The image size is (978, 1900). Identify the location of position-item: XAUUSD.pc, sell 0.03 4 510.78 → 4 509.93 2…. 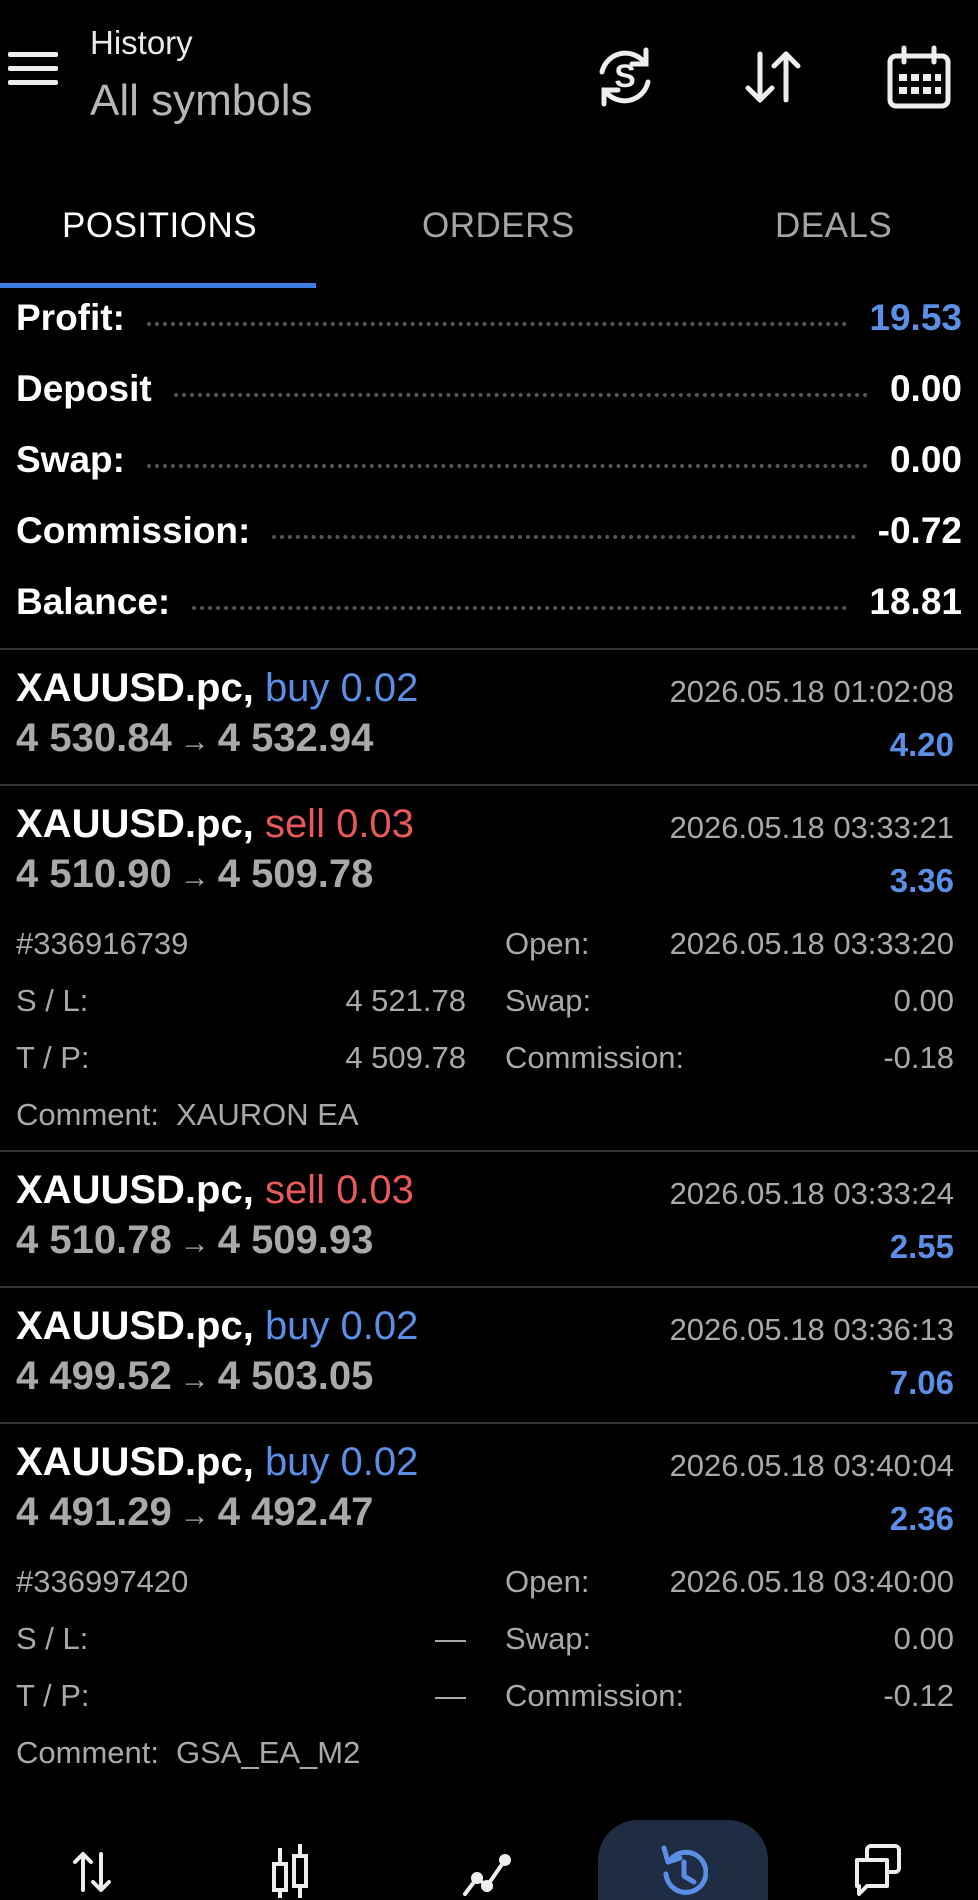
(489, 1219).